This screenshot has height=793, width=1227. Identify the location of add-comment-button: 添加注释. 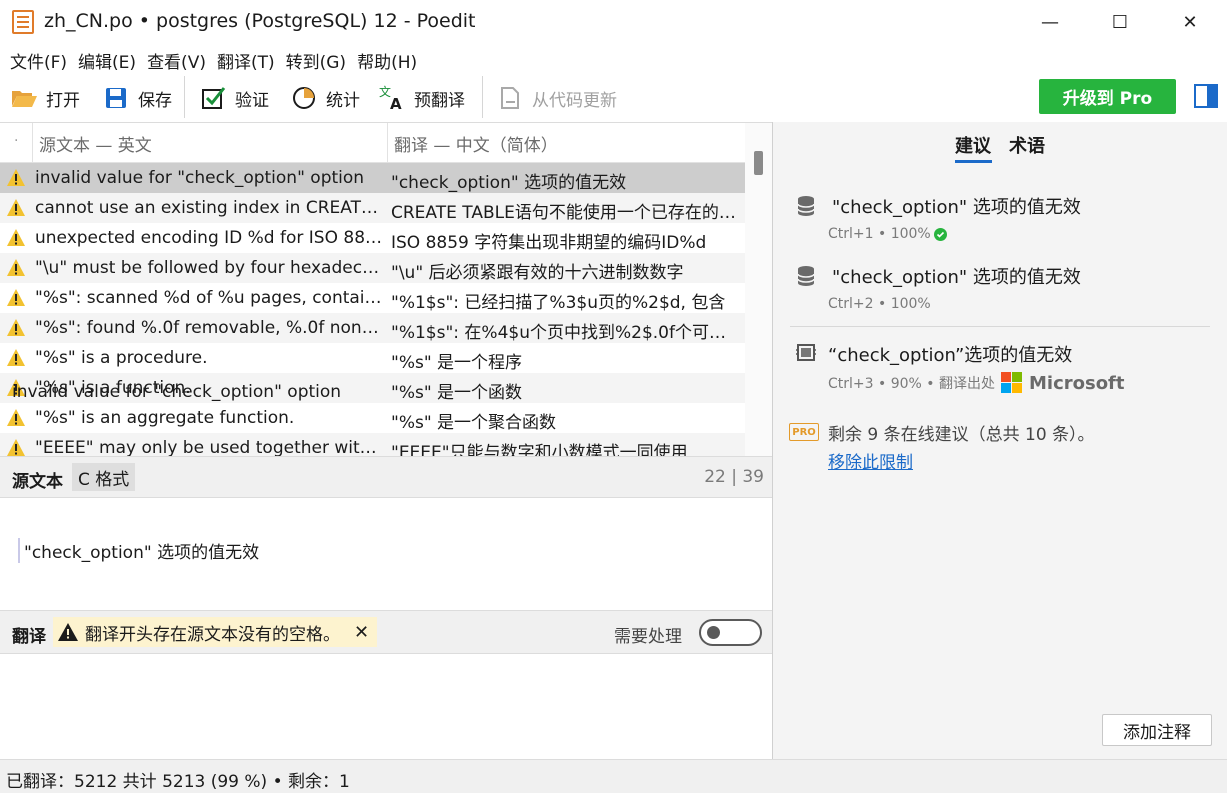
(1157, 730).